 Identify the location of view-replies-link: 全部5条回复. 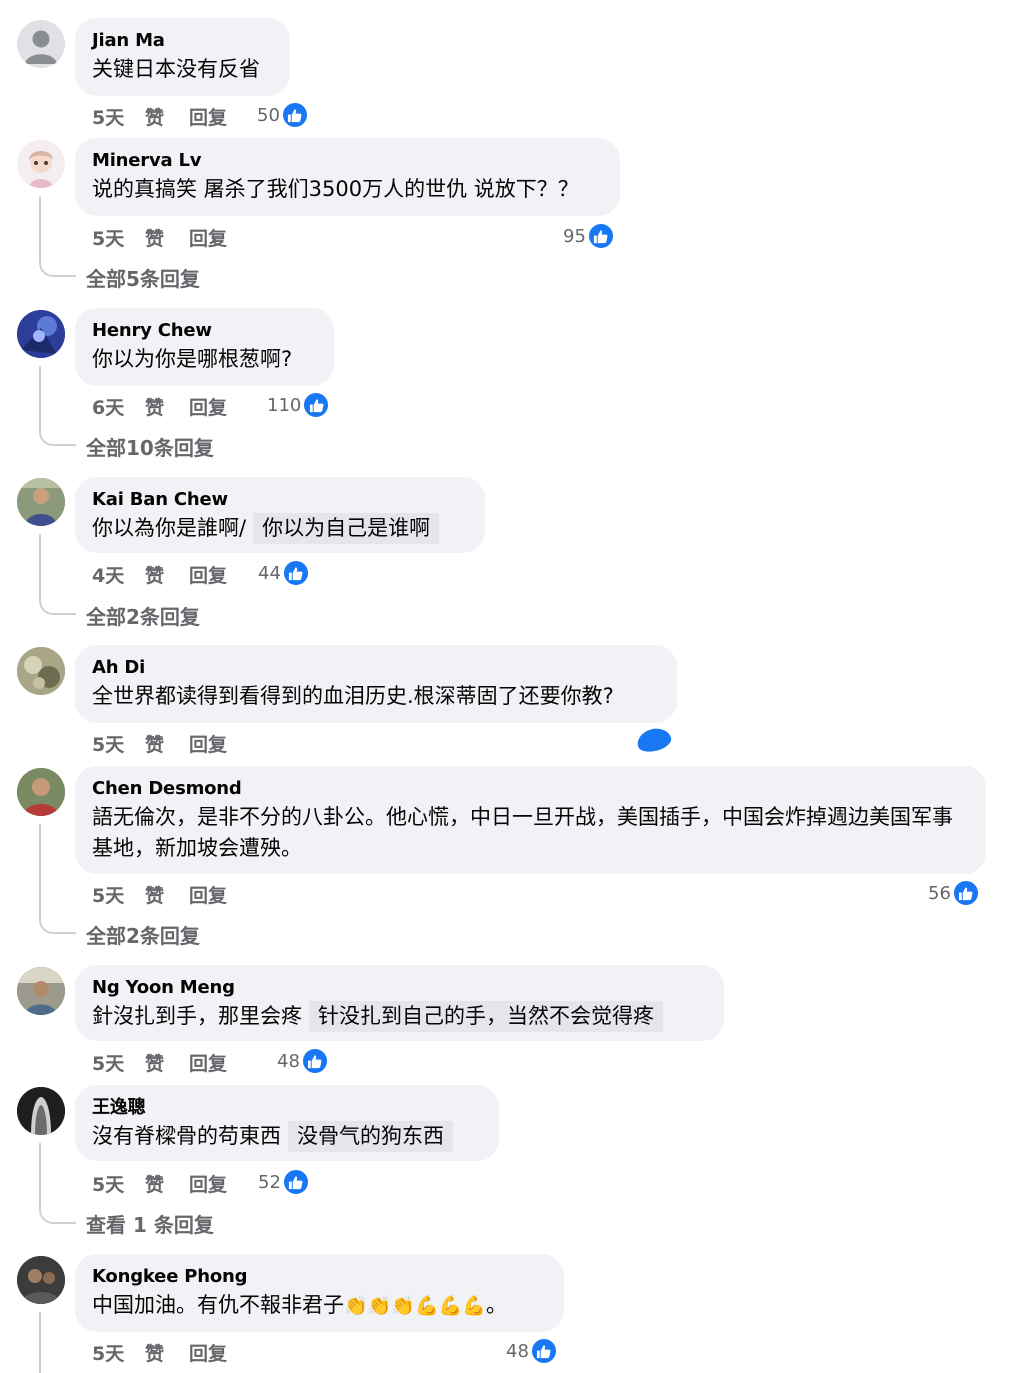
(143, 277).